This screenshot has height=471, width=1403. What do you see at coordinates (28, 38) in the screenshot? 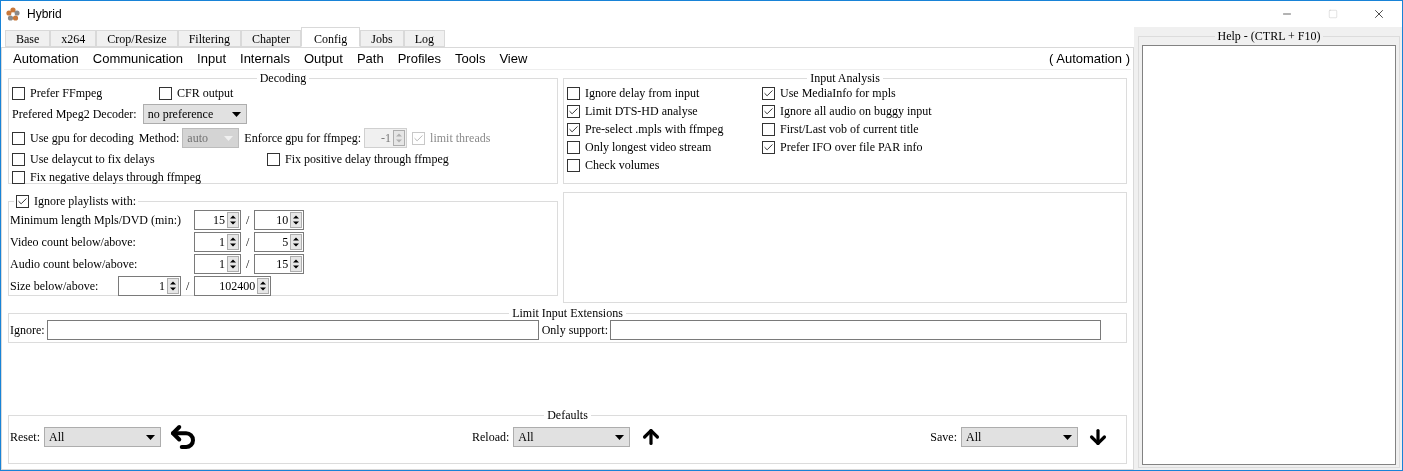
I see `tab: Base` at bounding box center [28, 38].